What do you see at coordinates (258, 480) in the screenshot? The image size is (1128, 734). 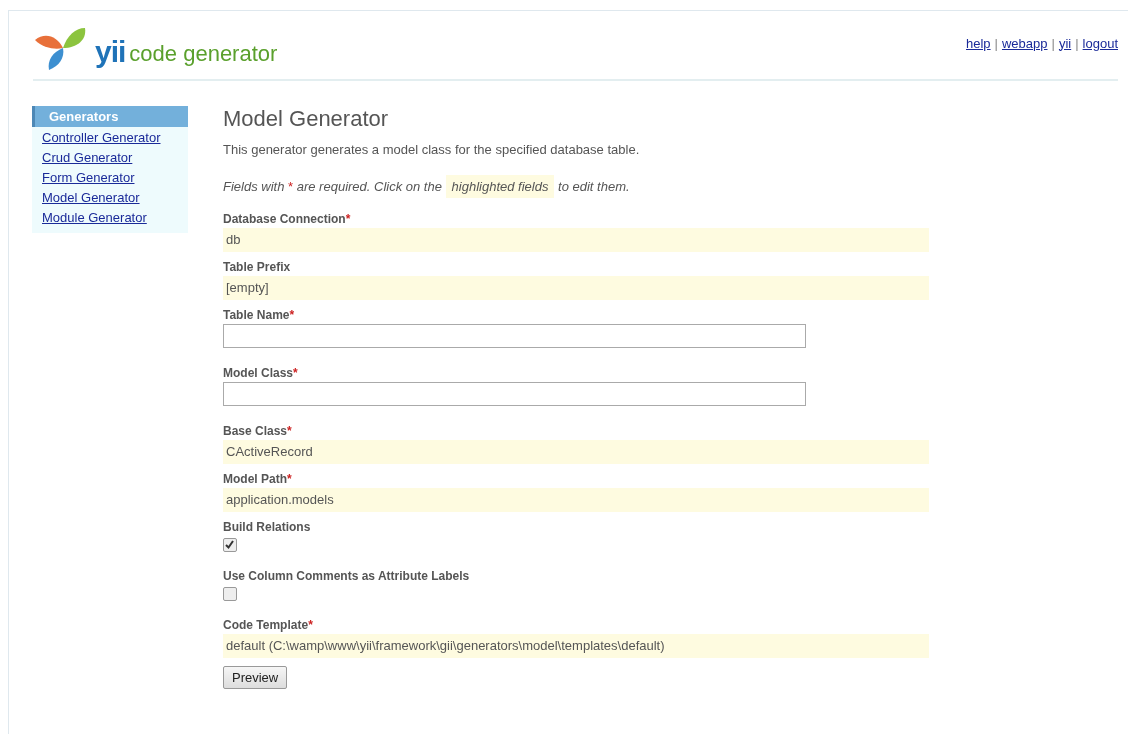 I see `field-label: Model Path*` at bounding box center [258, 480].